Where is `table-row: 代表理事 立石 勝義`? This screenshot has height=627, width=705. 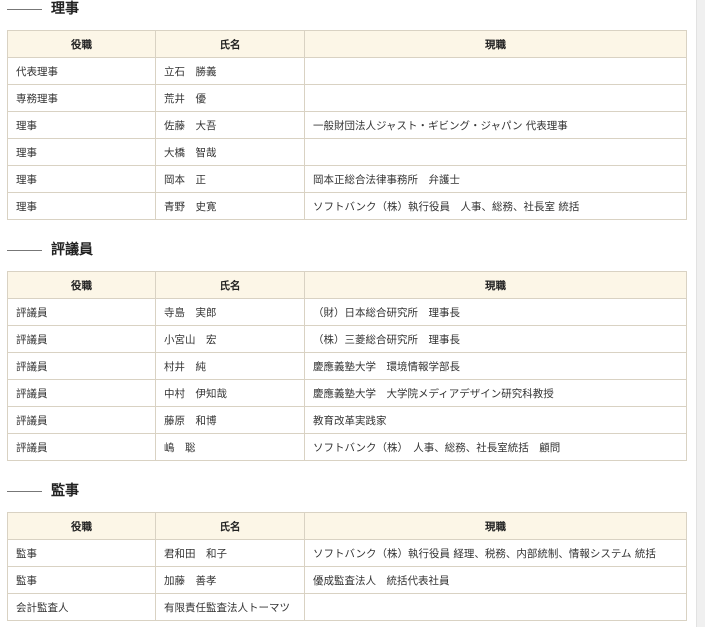
table-row: 代表理事 立石 勝義 is located at coordinates (347, 71).